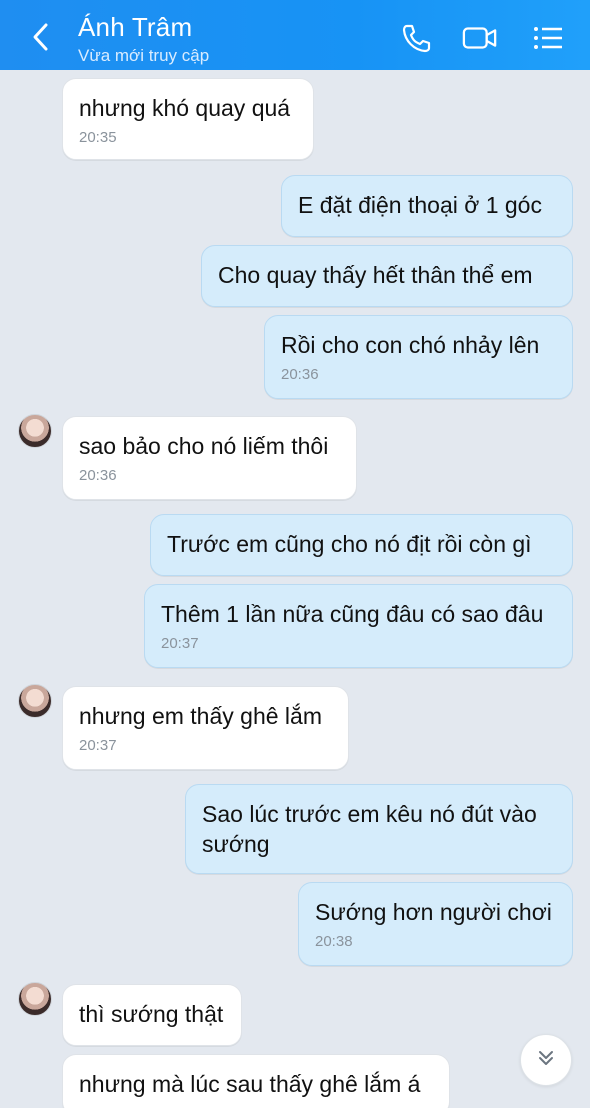  What do you see at coordinates (349, 544) in the screenshot?
I see `message-text: Trước em cũng cho nó địt rồi còn gì` at bounding box center [349, 544].